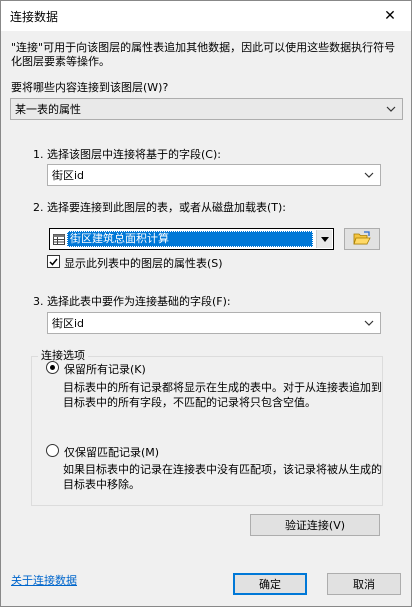 The image size is (412, 607). I want to click on layer-field-dropdown: 街区id, so click(214, 175).